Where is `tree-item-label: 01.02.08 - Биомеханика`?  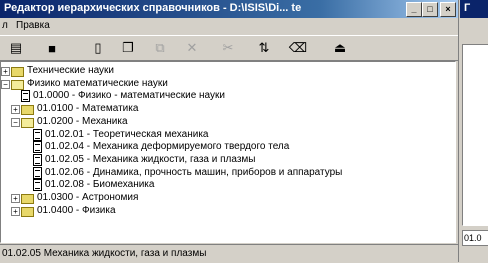 tree-item-label: 01.02.08 - Биомеханика is located at coordinates (100, 185).